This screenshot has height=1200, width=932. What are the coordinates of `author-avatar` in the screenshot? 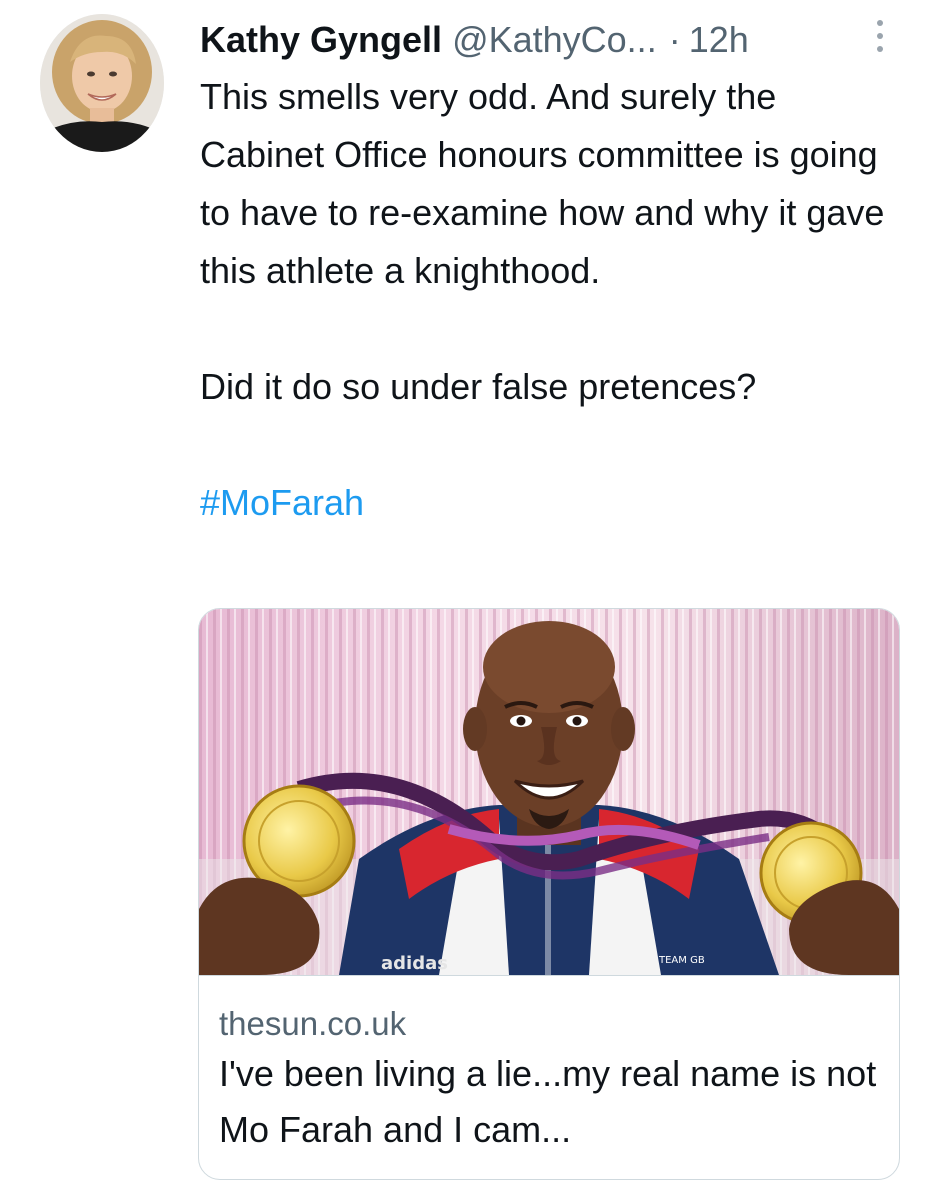 It's located at (102, 83).